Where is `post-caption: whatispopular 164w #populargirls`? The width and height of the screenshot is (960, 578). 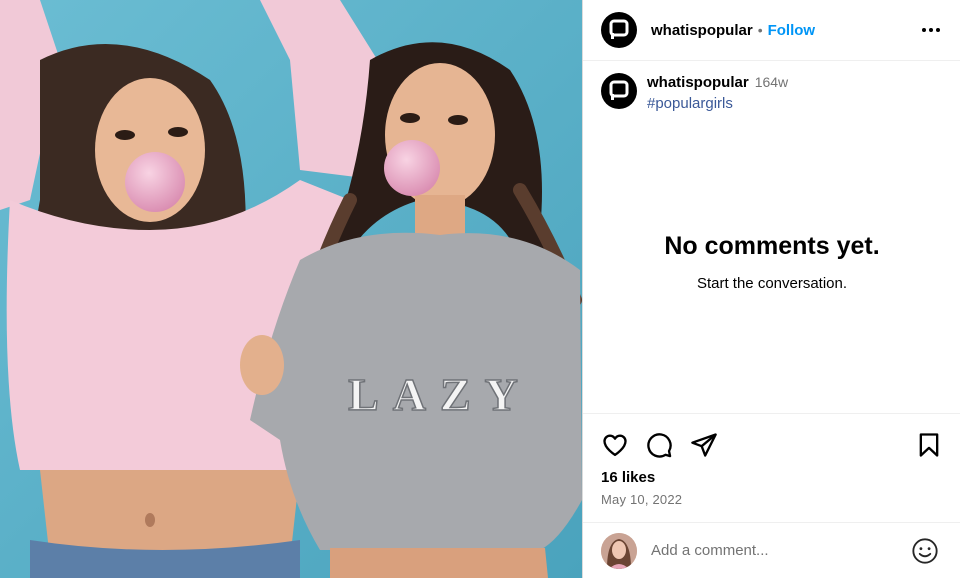 post-caption: whatispopular 164w #populargirls is located at coordinates (694, 92).